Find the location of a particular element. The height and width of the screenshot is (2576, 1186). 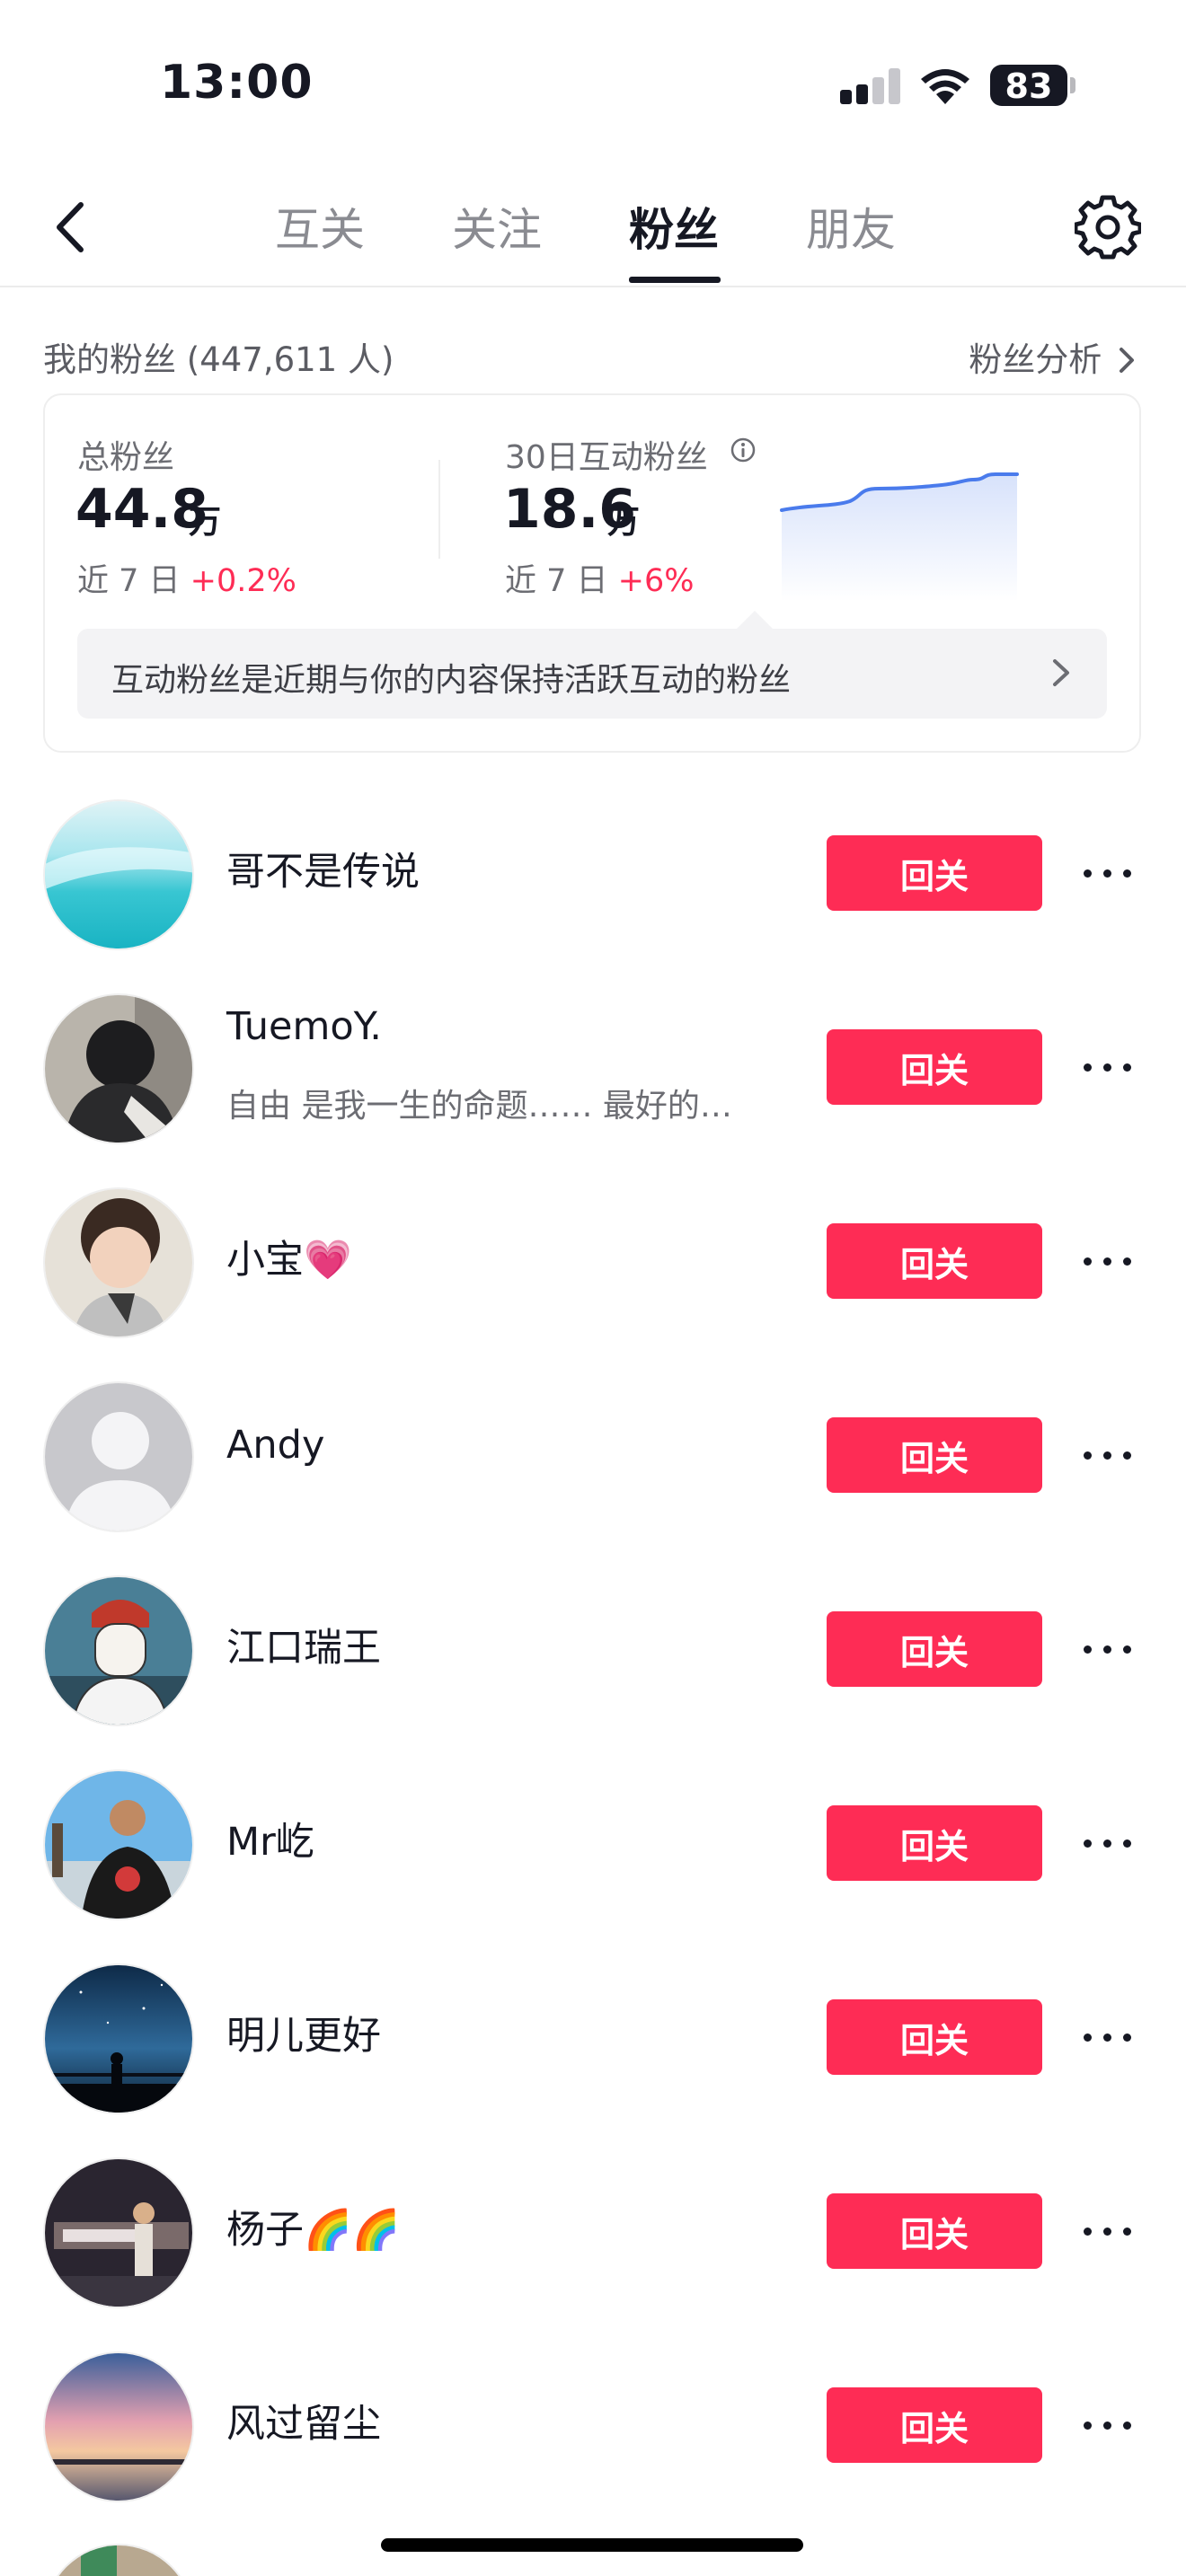

interactive-fans-hint: 互动粉丝是近期与你的内容保持活跃互动的粉丝 is located at coordinates (592, 674).